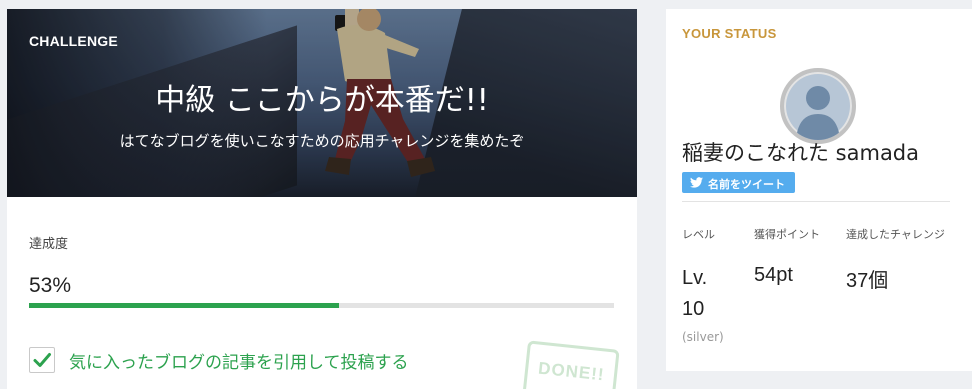 The width and height of the screenshot is (972, 389). I want to click on stat-level: レベル Lv. 10 (silver), so click(712, 285).